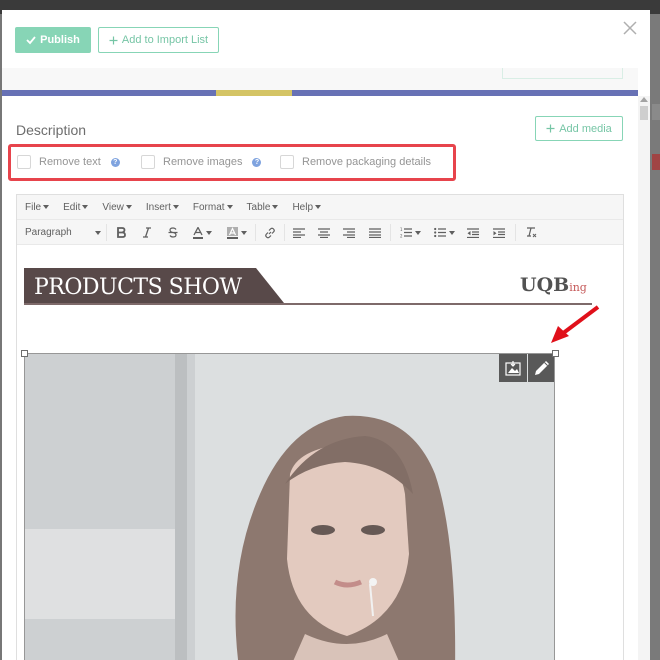 This screenshot has width=660, height=660. What do you see at coordinates (406, 232) in the screenshot?
I see `numbered-list-icon: 12` at bounding box center [406, 232].